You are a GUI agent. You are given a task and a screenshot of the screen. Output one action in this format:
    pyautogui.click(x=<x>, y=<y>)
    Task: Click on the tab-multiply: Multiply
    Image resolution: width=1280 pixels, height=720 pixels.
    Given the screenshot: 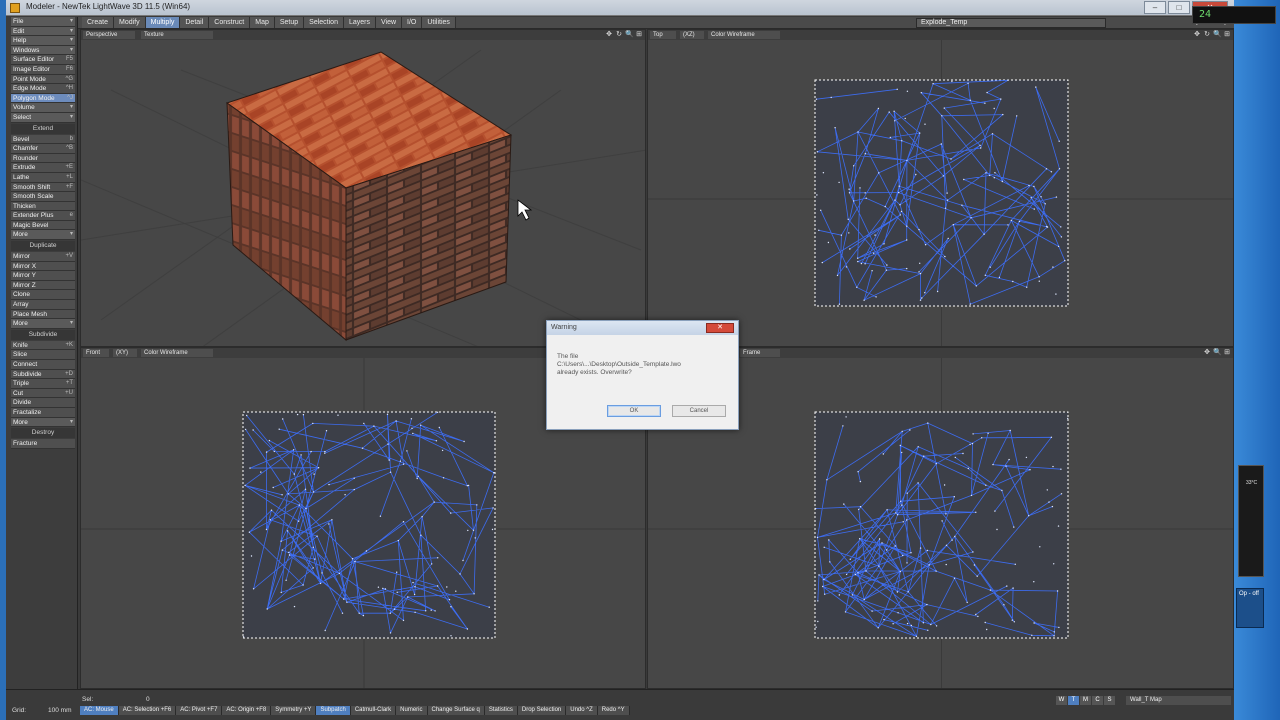 What is the action you would take?
    pyautogui.click(x=163, y=22)
    